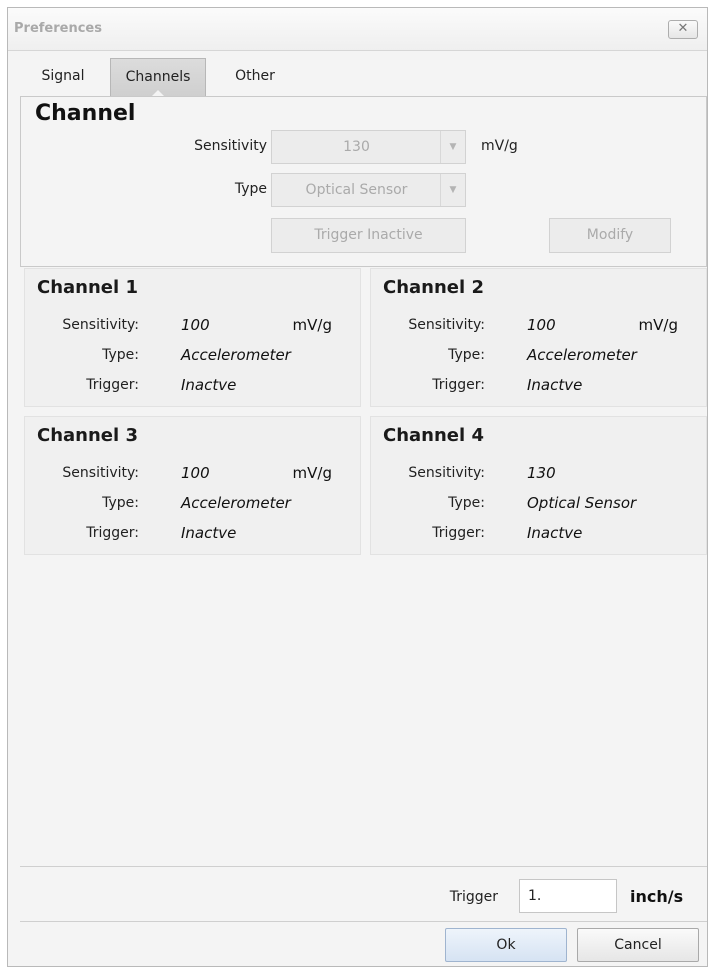 This screenshot has width=716, height=972. I want to click on window-title: Preferences, so click(58, 28).